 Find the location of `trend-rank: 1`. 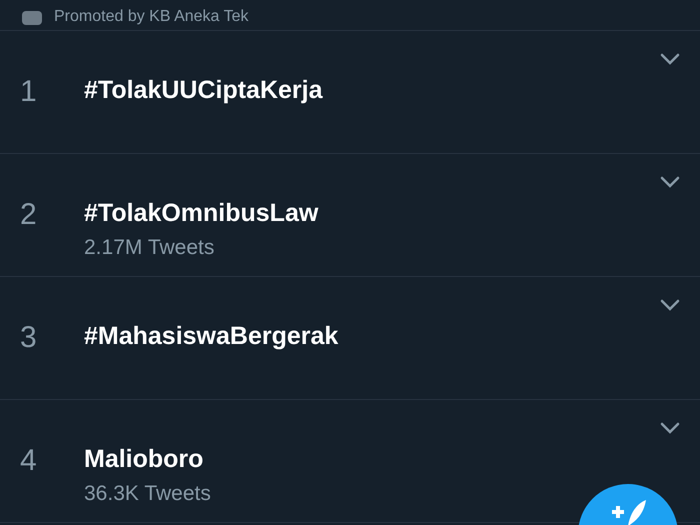

trend-rank: 1 is located at coordinates (29, 92).